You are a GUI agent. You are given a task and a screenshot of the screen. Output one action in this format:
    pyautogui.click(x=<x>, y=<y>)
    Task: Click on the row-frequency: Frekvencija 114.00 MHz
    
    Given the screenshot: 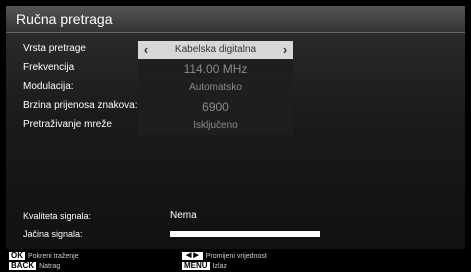 What is the action you would take?
    pyautogui.click(x=235, y=69)
    